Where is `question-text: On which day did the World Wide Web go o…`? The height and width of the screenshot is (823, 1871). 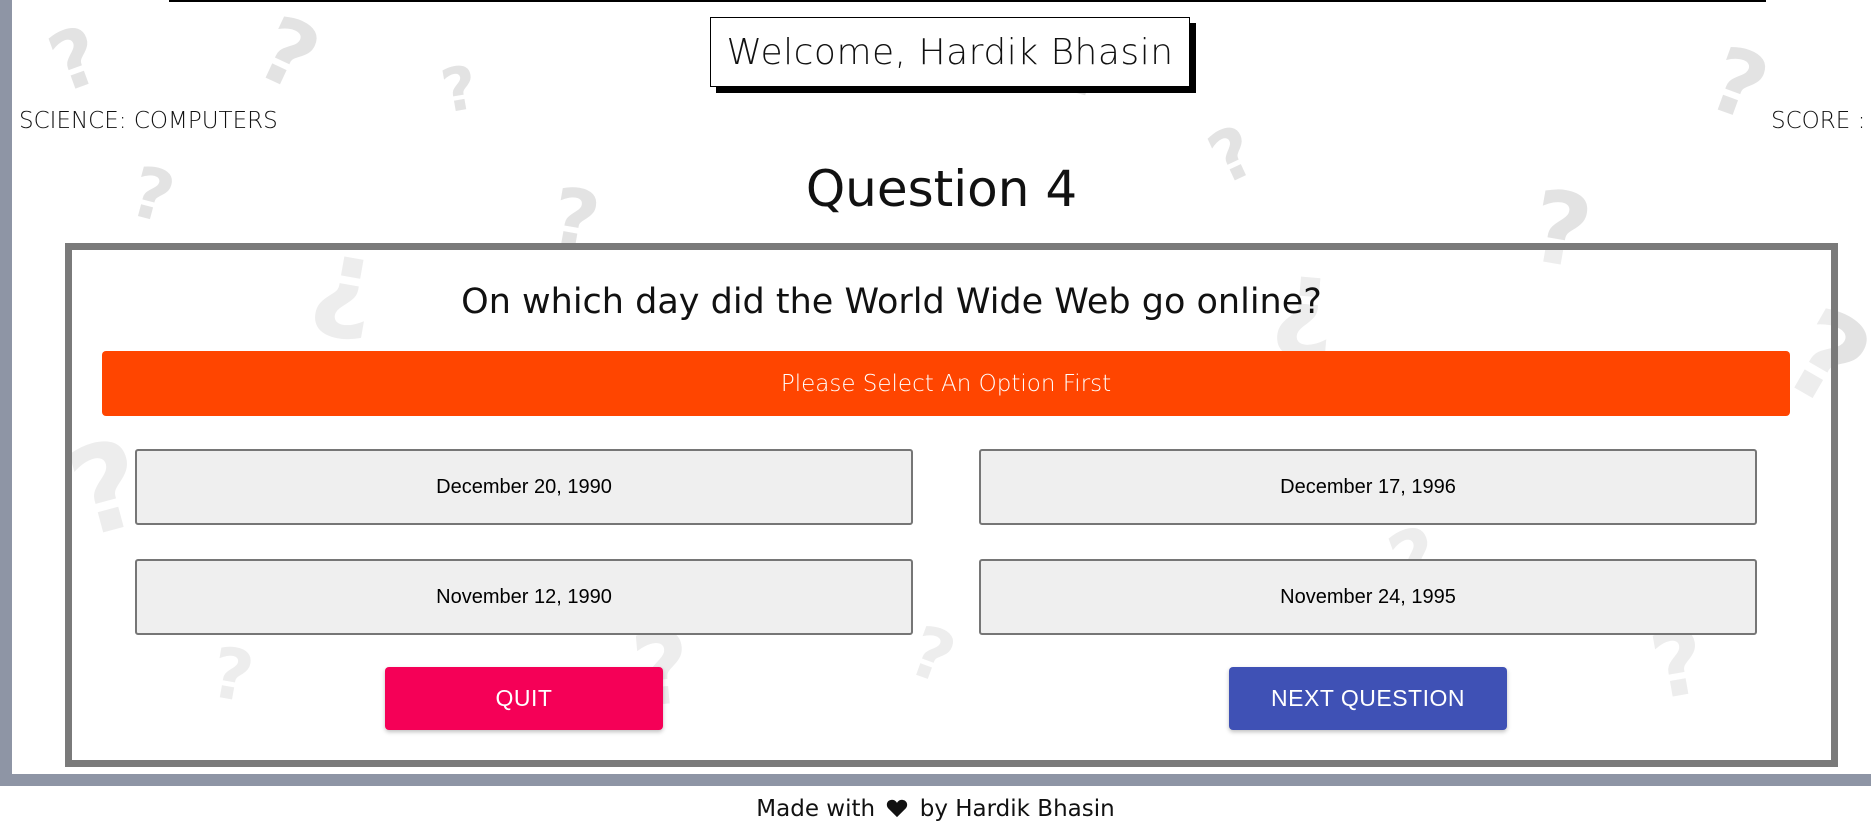 question-text: On which day did the World Wide Web go o… is located at coordinates (891, 302).